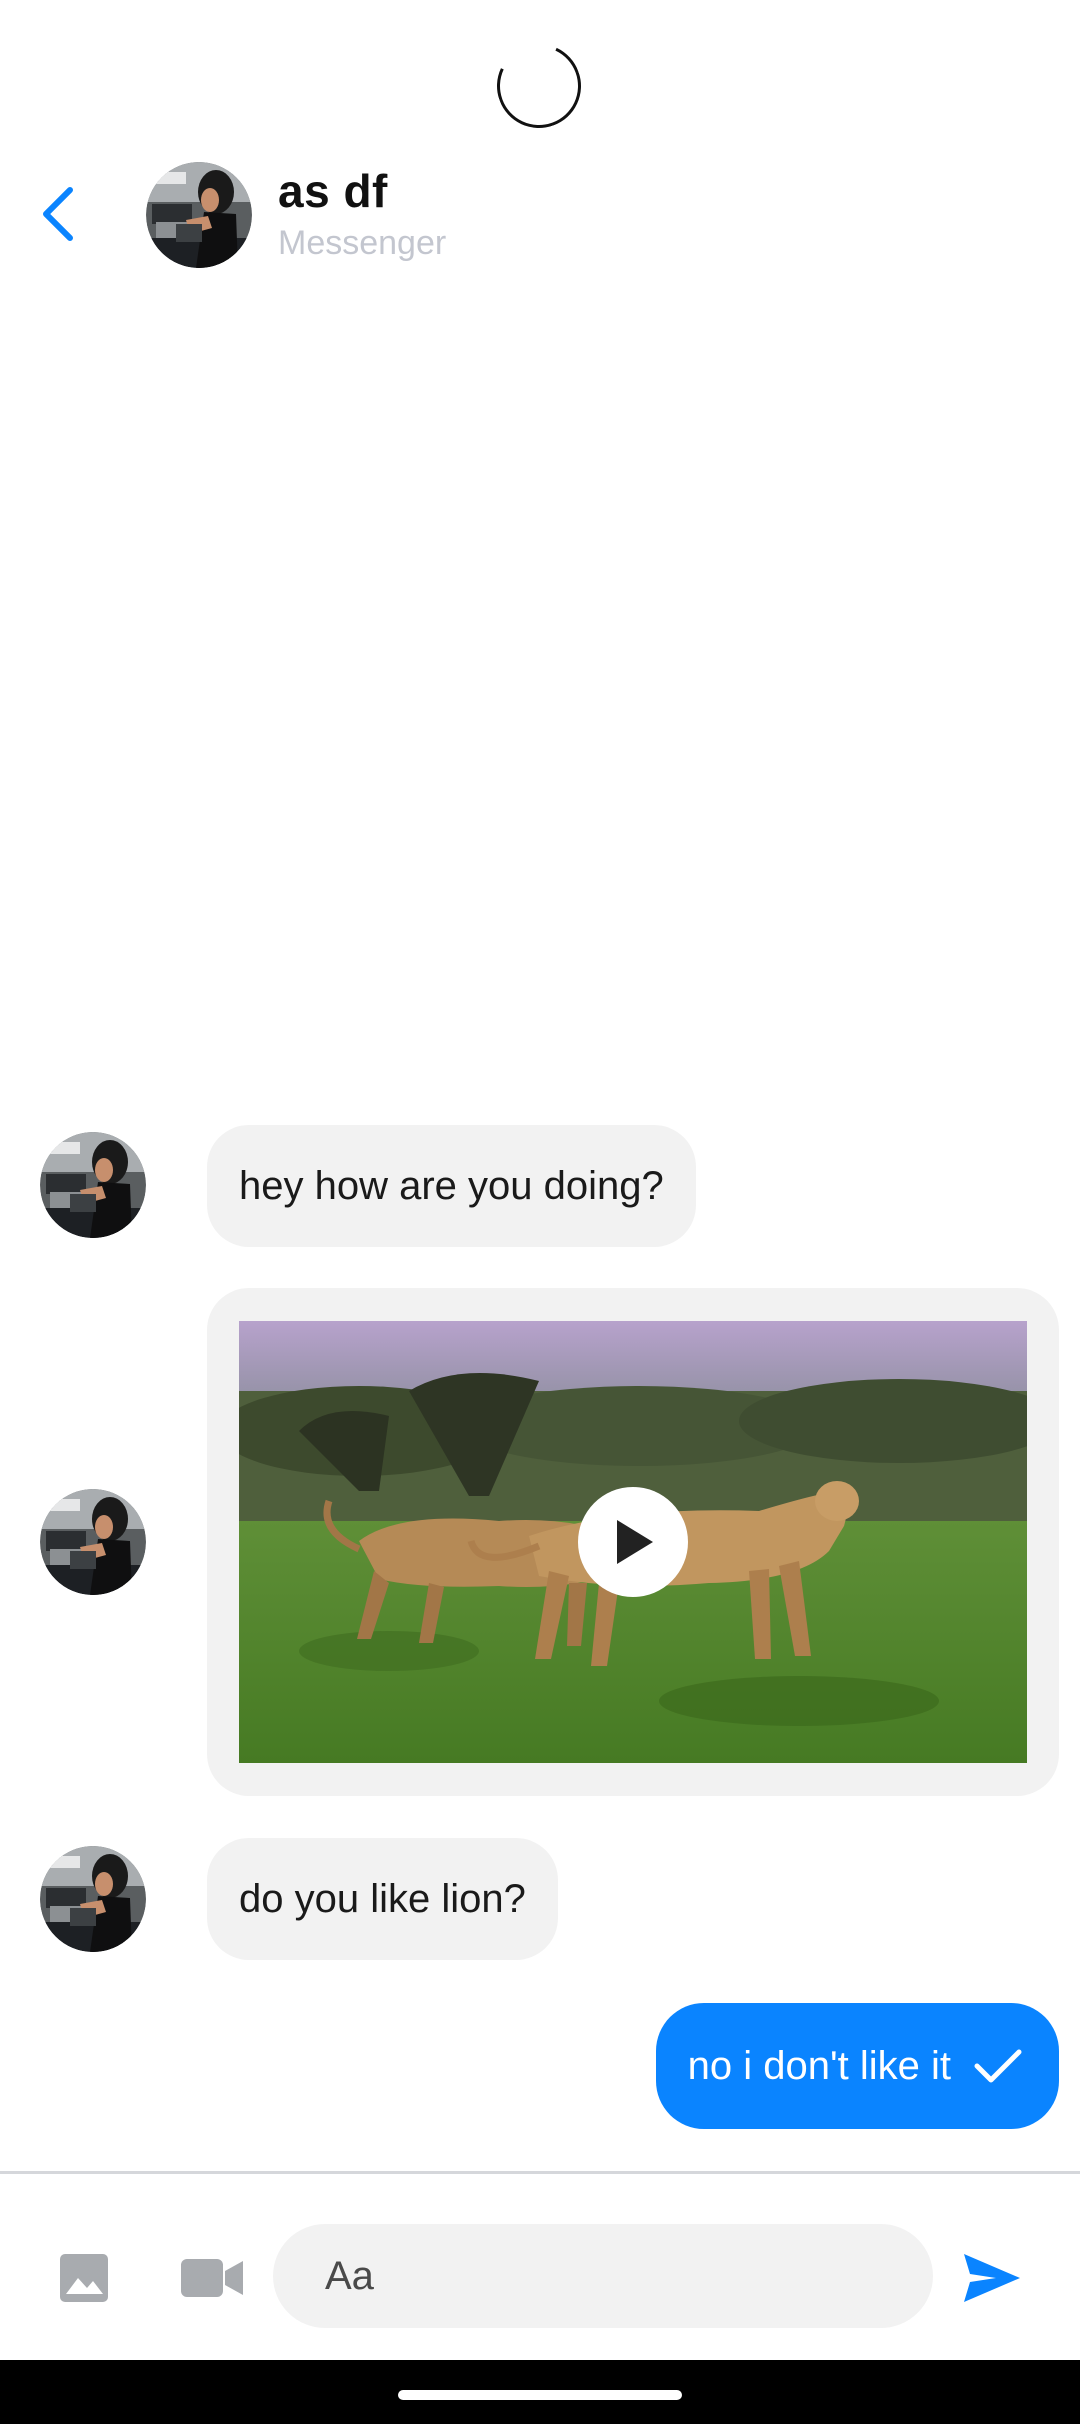 The image size is (1080, 2424). What do you see at coordinates (819, 2065) in the screenshot?
I see `message-text: no i don't like it` at bounding box center [819, 2065].